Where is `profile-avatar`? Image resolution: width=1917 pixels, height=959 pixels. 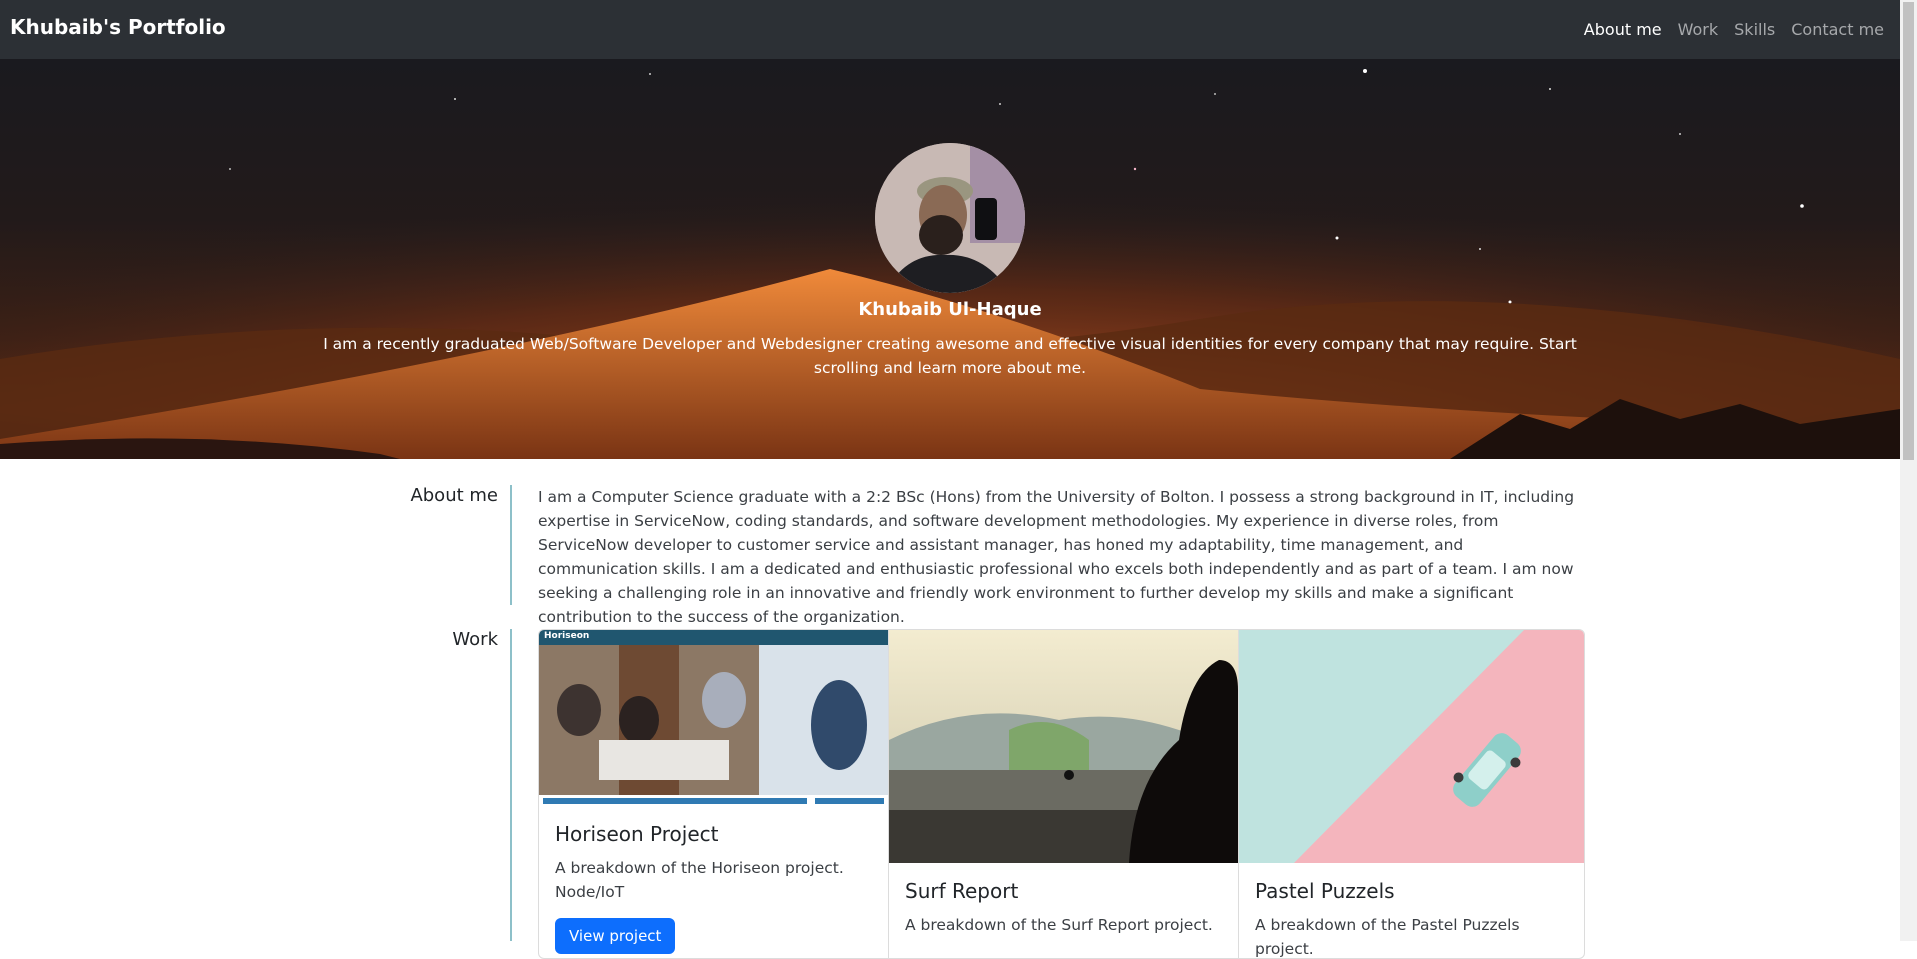 profile-avatar is located at coordinates (950, 218).